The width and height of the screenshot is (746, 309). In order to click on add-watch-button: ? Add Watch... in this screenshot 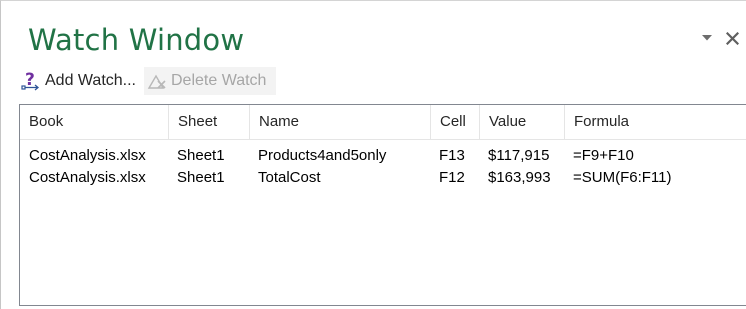, I will do `click(79, 81)`.